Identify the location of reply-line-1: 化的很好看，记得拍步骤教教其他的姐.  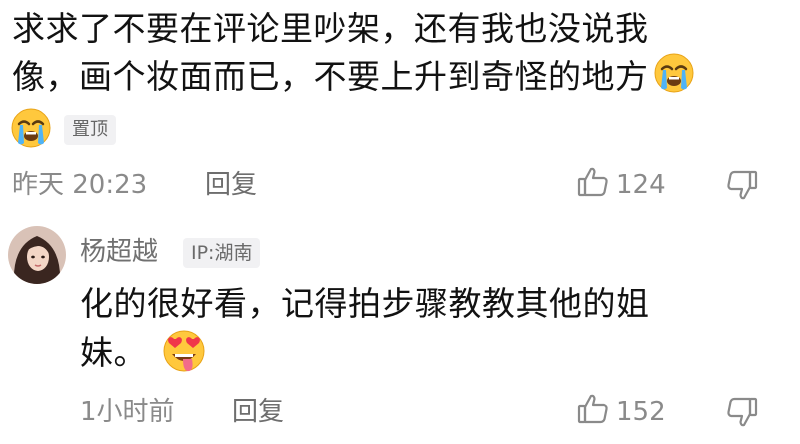
(365, 303).